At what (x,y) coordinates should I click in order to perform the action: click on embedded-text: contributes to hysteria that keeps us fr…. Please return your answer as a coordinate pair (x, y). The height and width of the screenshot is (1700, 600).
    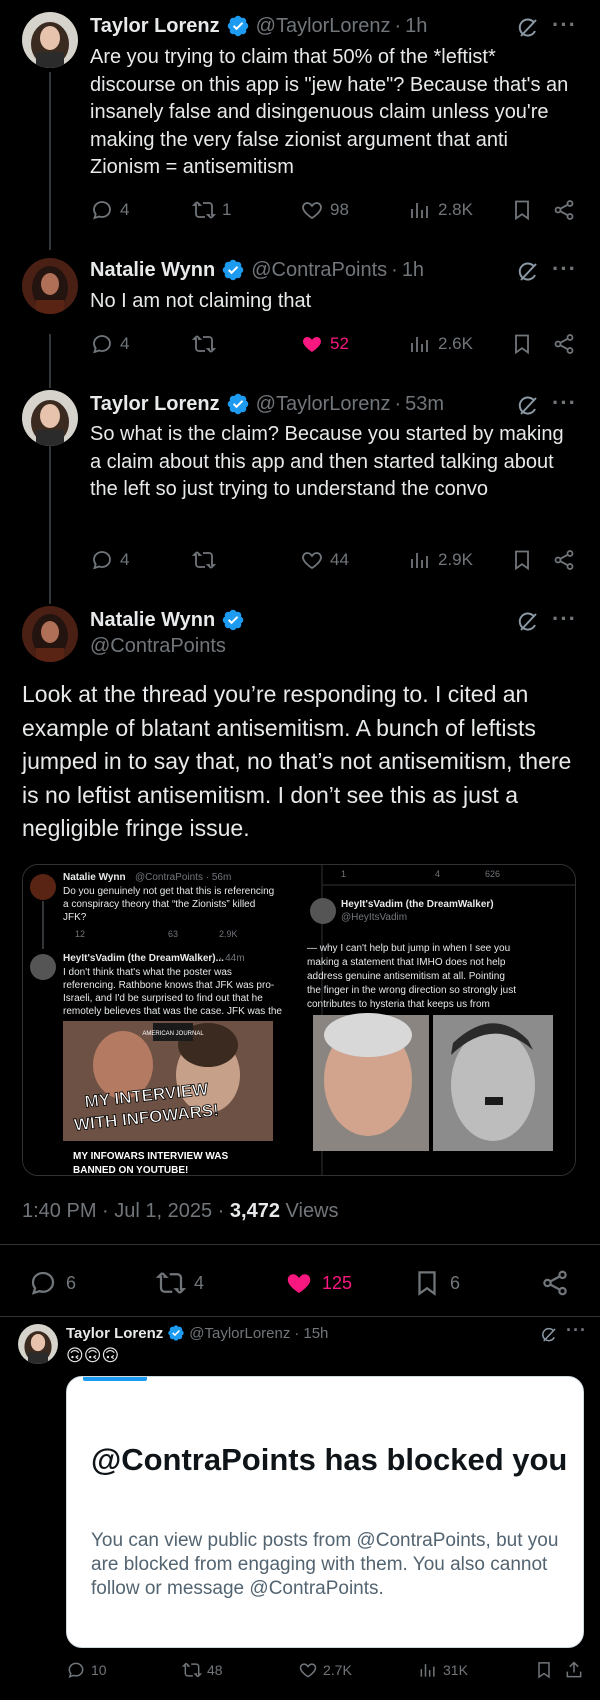
    Looking at the image, I should click on (398, 1004).